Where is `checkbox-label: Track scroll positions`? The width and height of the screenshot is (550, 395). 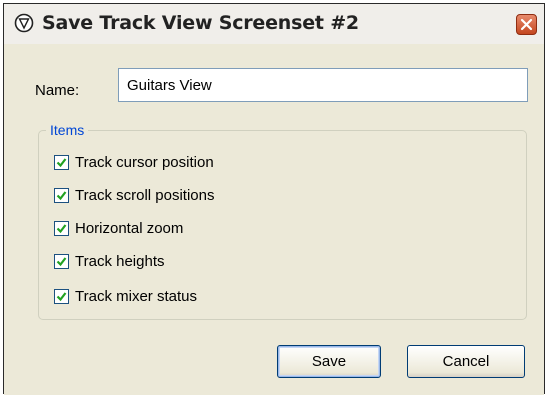 checkbox-label: Track scroll positions is located at coordinates (145, 195).